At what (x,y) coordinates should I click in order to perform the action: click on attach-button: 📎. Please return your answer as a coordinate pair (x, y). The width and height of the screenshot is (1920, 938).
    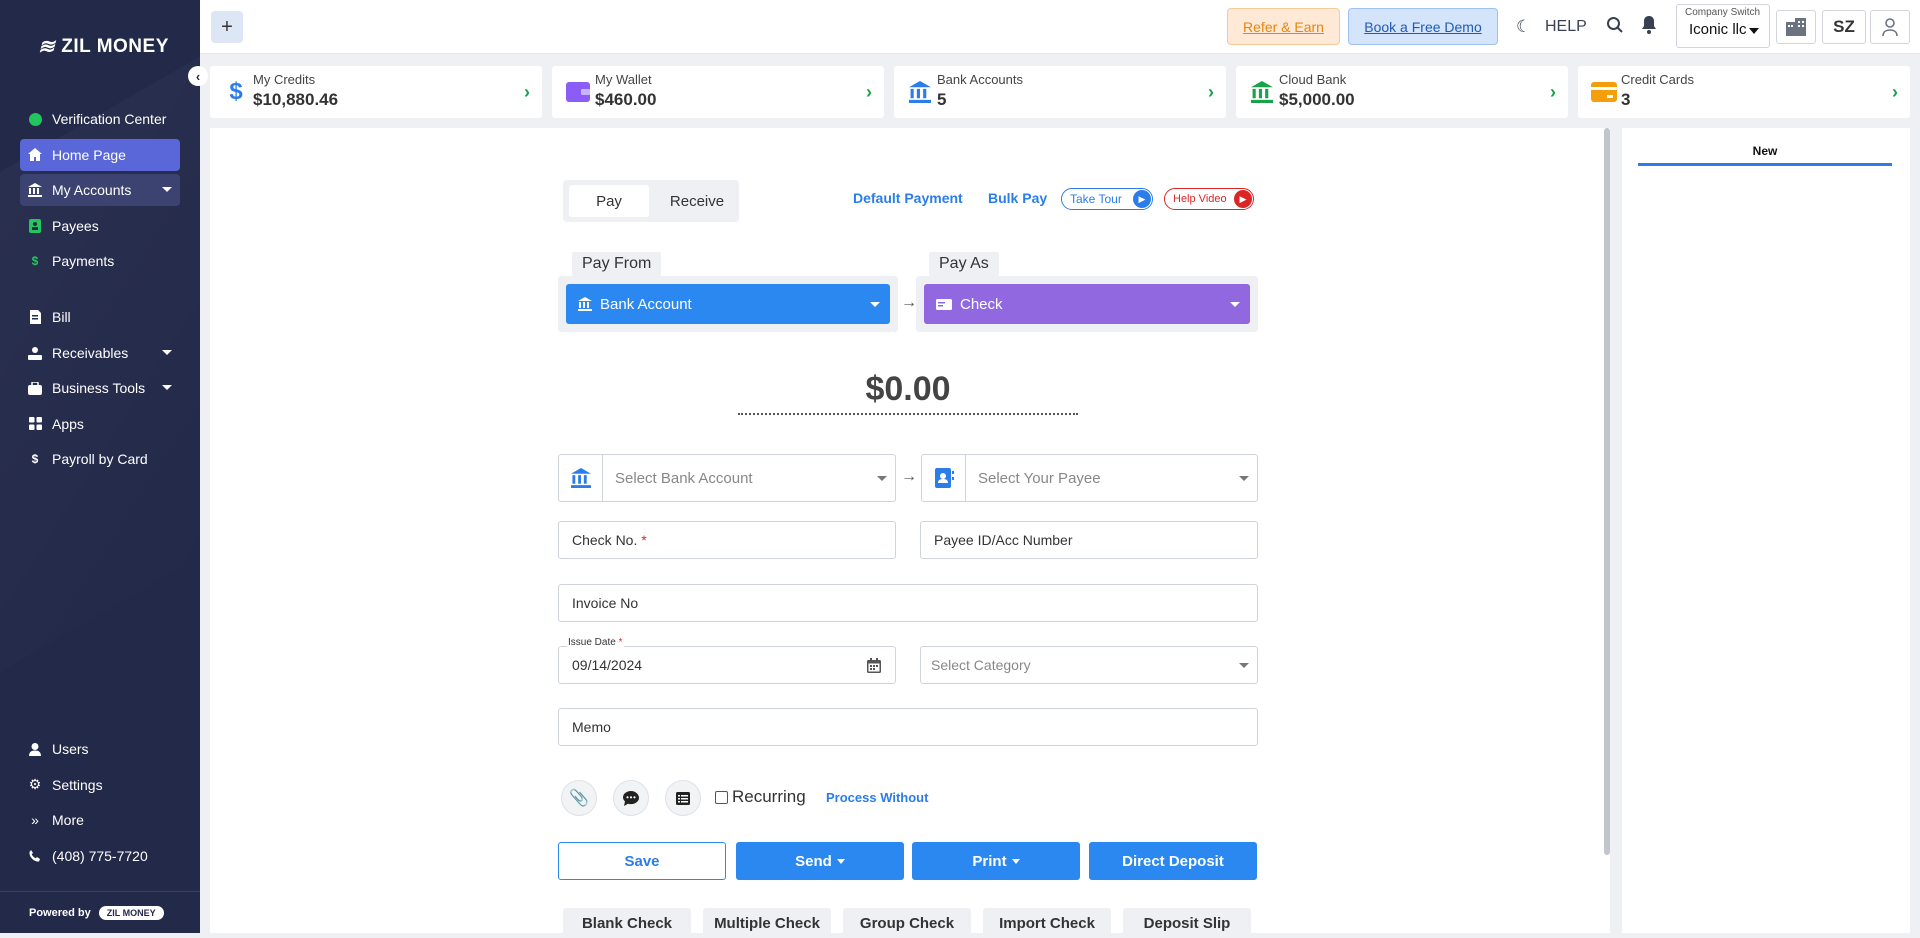
    Looking at the image, I should click on (579, 798).